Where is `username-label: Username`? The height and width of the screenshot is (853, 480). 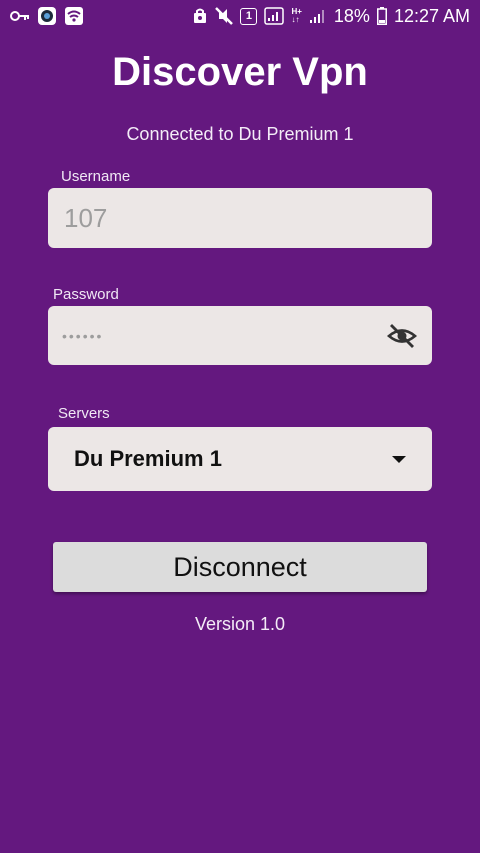
username-label: Username is located at coordinates (96, 176).